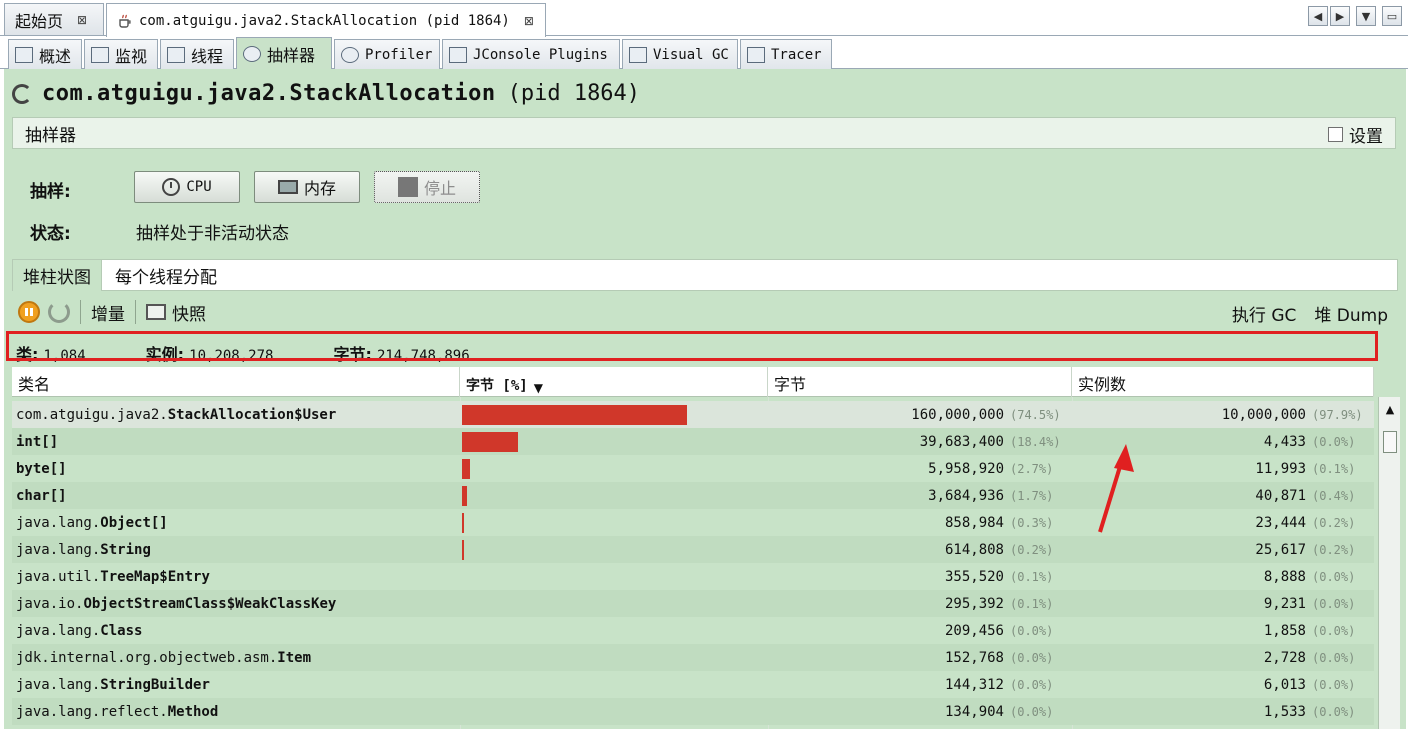  I want to click on scrollbar-thumb, so click(1390, 442).